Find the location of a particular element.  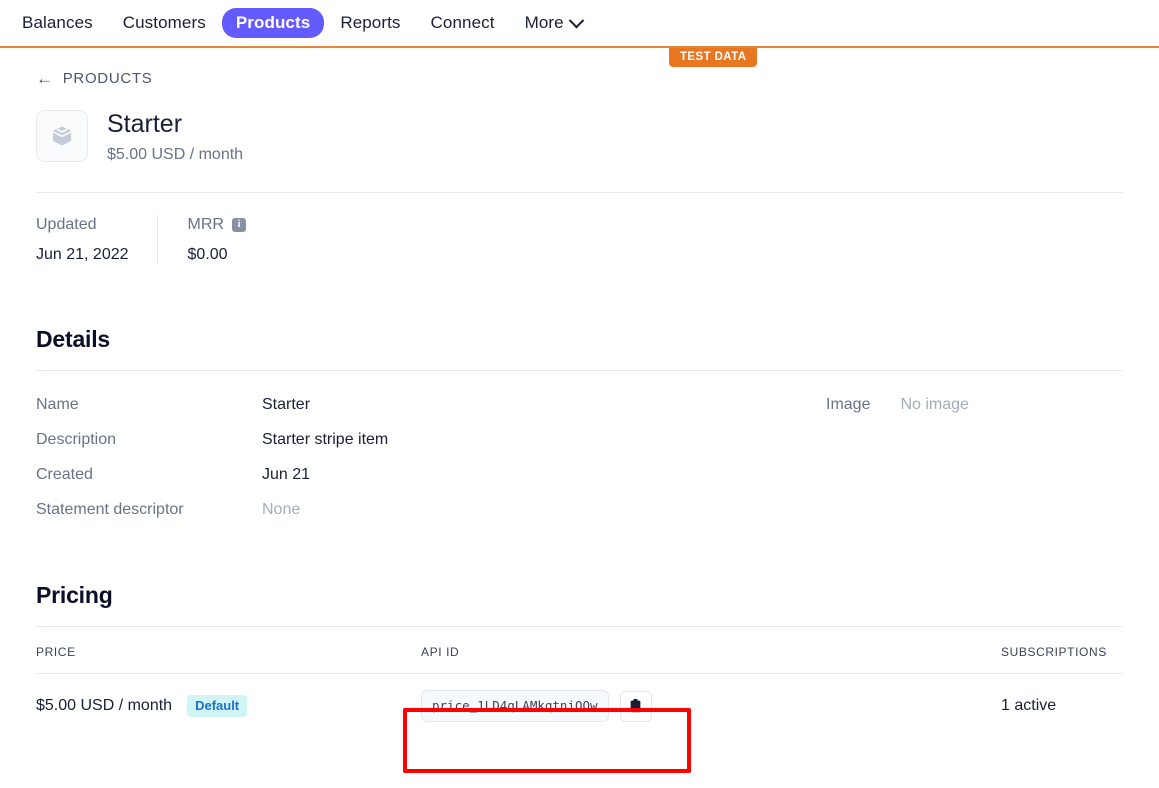

metric-mrr-value: $0.00 is located at coordinates (207, 254).